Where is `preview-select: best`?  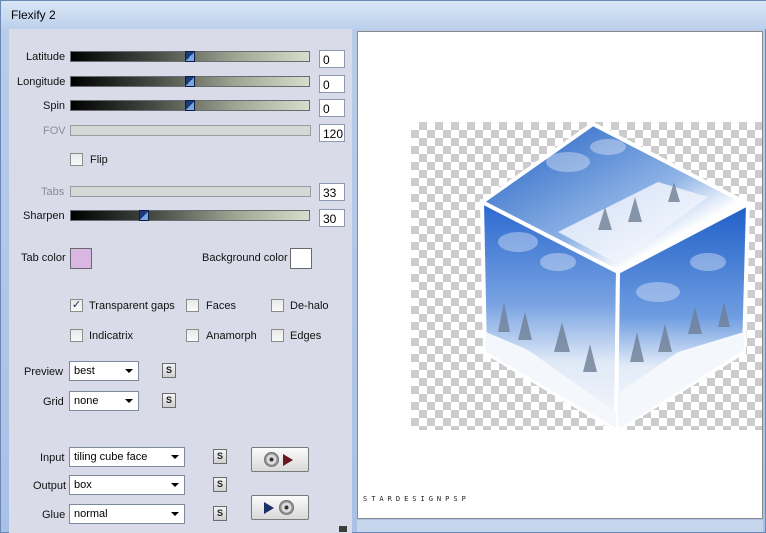 preview-select: best is located at coordinates (104, 371).